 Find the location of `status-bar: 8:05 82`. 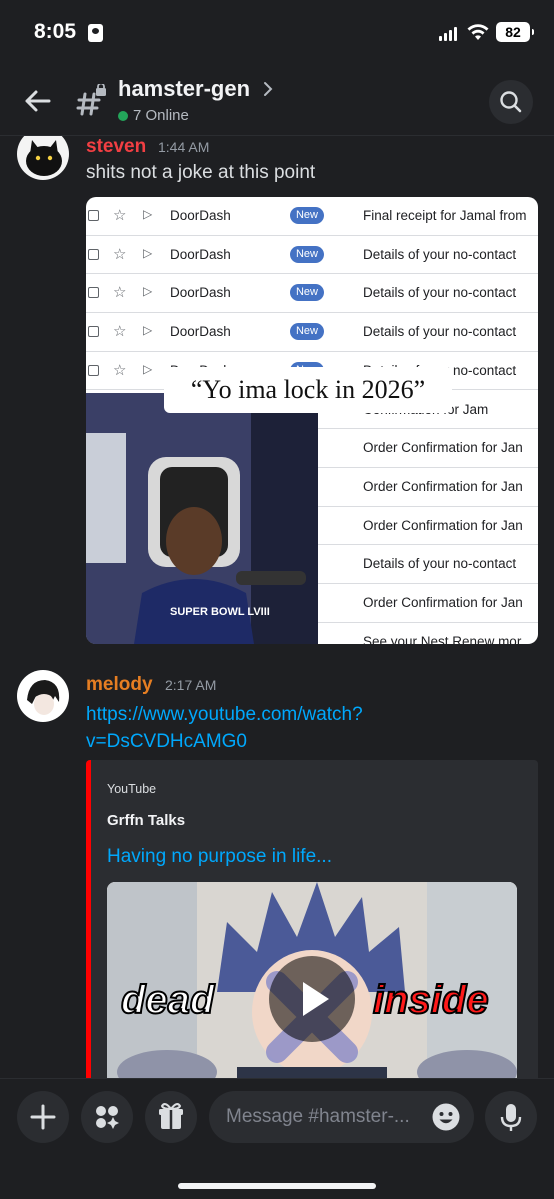

status-bar: 8:05 82 is located at coordinates (277, 33).